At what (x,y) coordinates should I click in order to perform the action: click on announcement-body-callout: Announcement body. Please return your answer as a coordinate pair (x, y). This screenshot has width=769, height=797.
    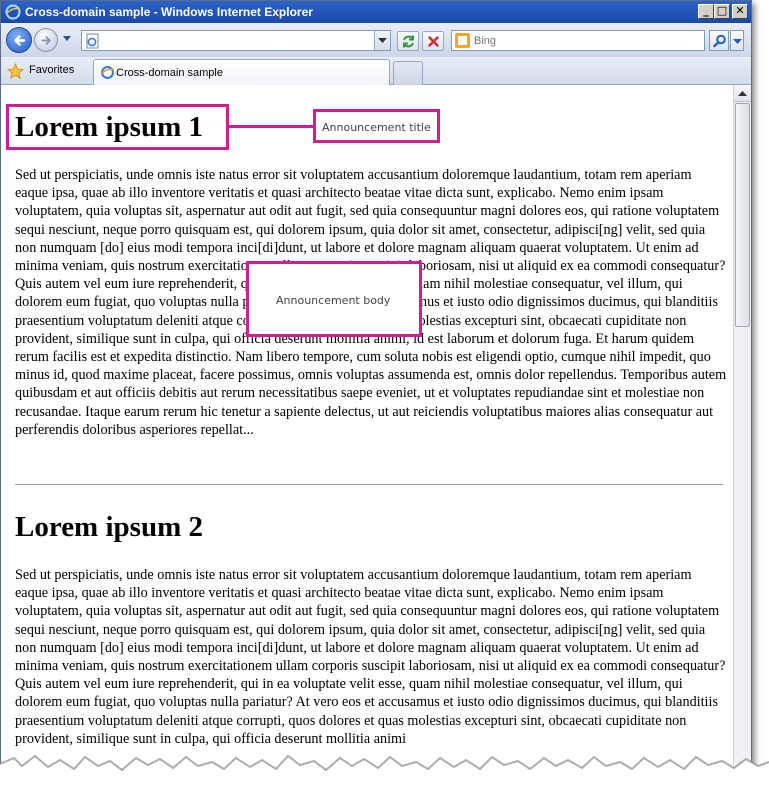
    Looking at the image, I should click on (334, 299).